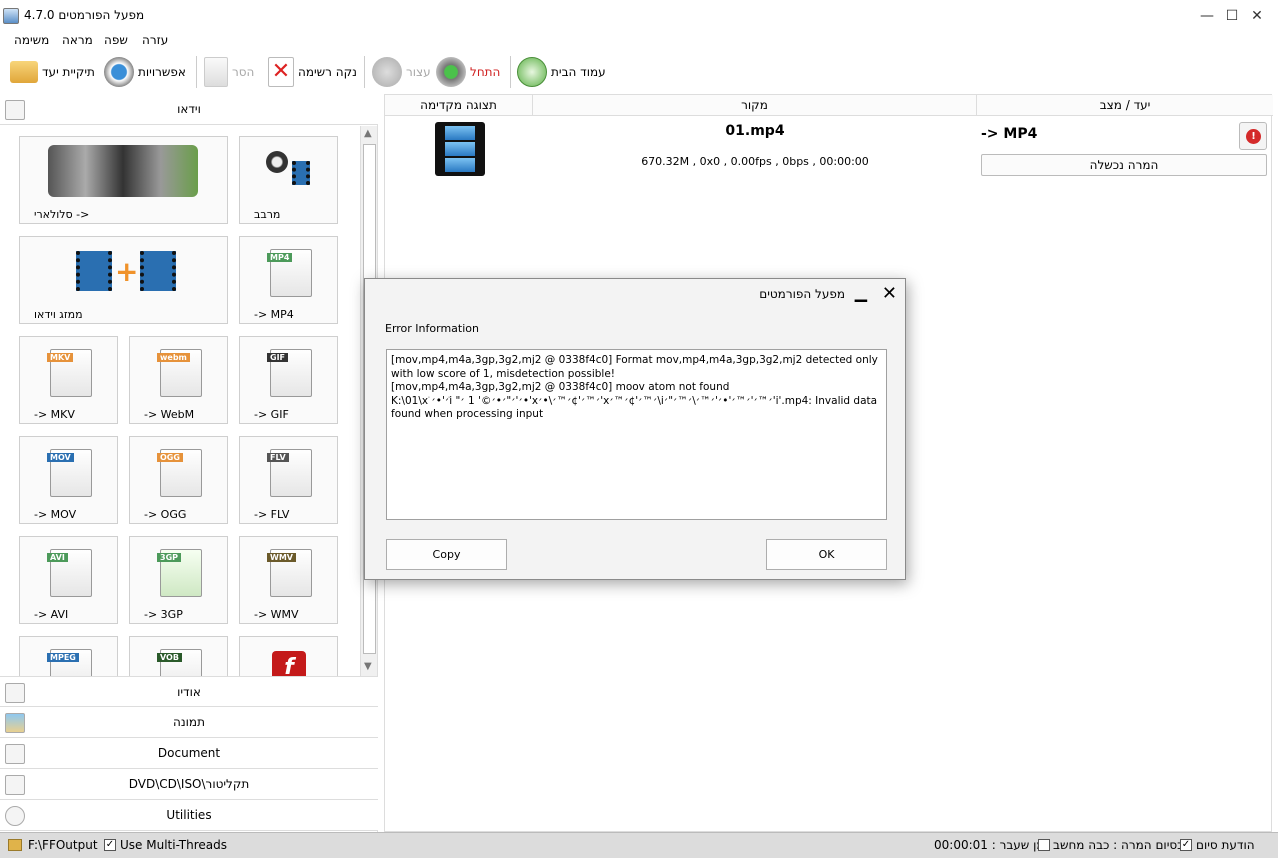  What do you see at coordinates (277, 162) in the screenshot?
I see `film-reel-icon` at bounding box center [277, 162].